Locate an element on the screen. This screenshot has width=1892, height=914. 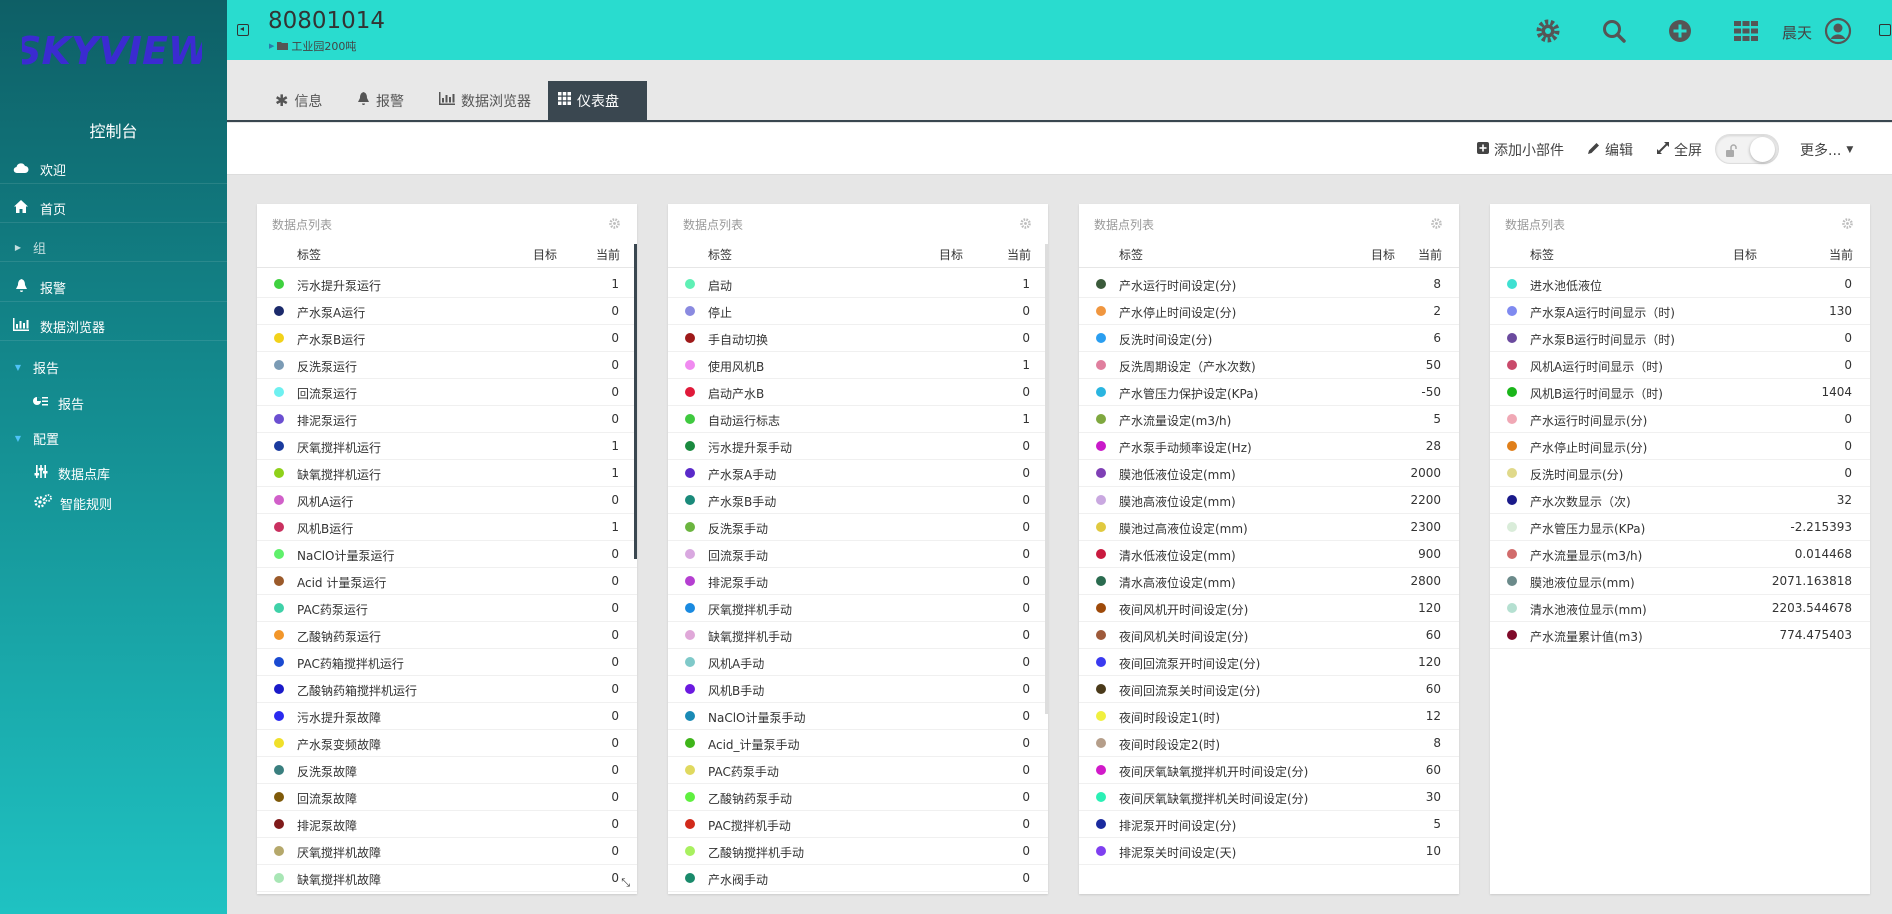
table-row: 膜池低液位设定(mm) 2000 is located at coordinates (1269, 473).